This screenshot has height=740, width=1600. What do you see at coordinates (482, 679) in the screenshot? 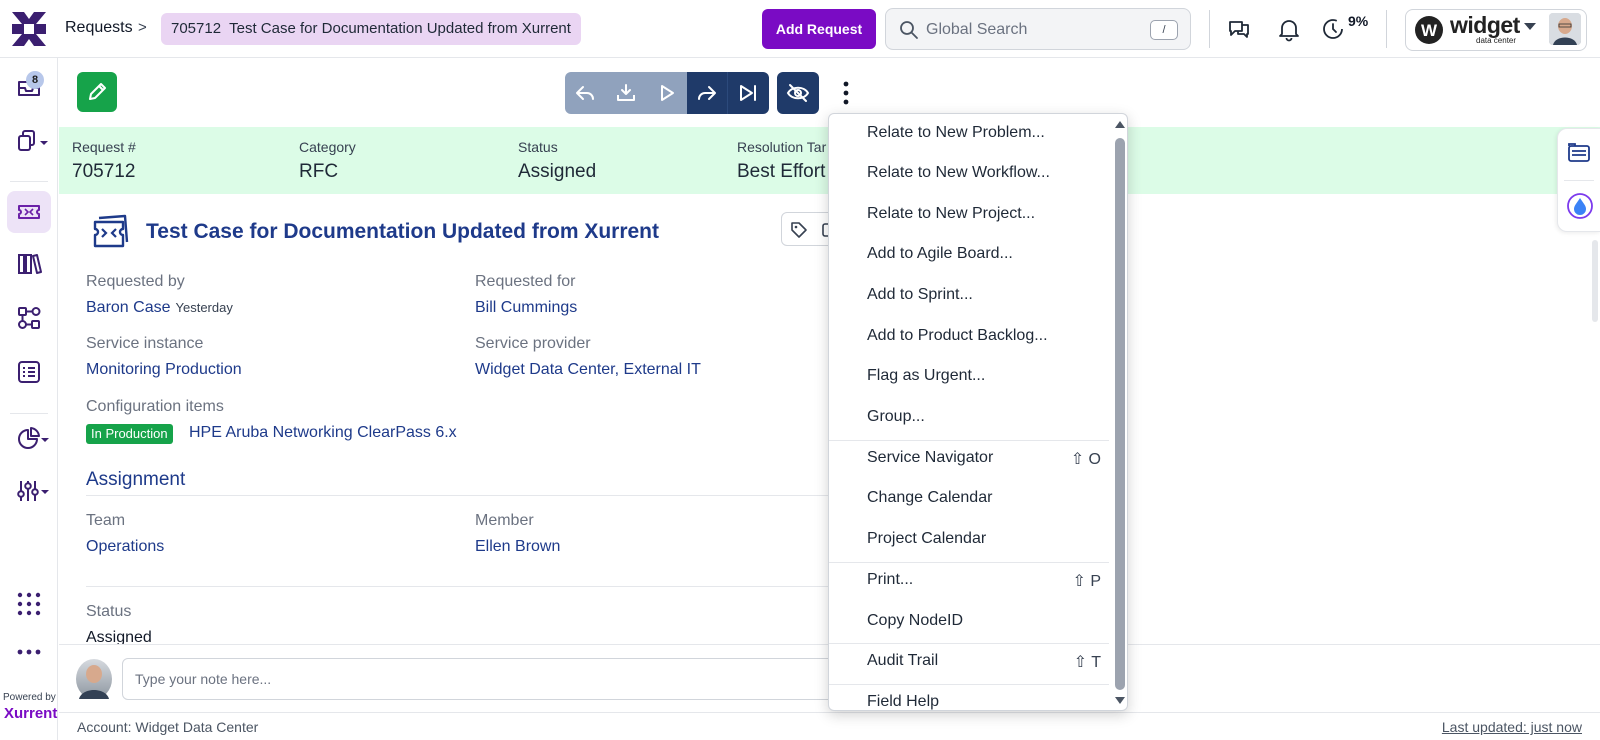
I see `note-input` at bounding box center [482, 679].